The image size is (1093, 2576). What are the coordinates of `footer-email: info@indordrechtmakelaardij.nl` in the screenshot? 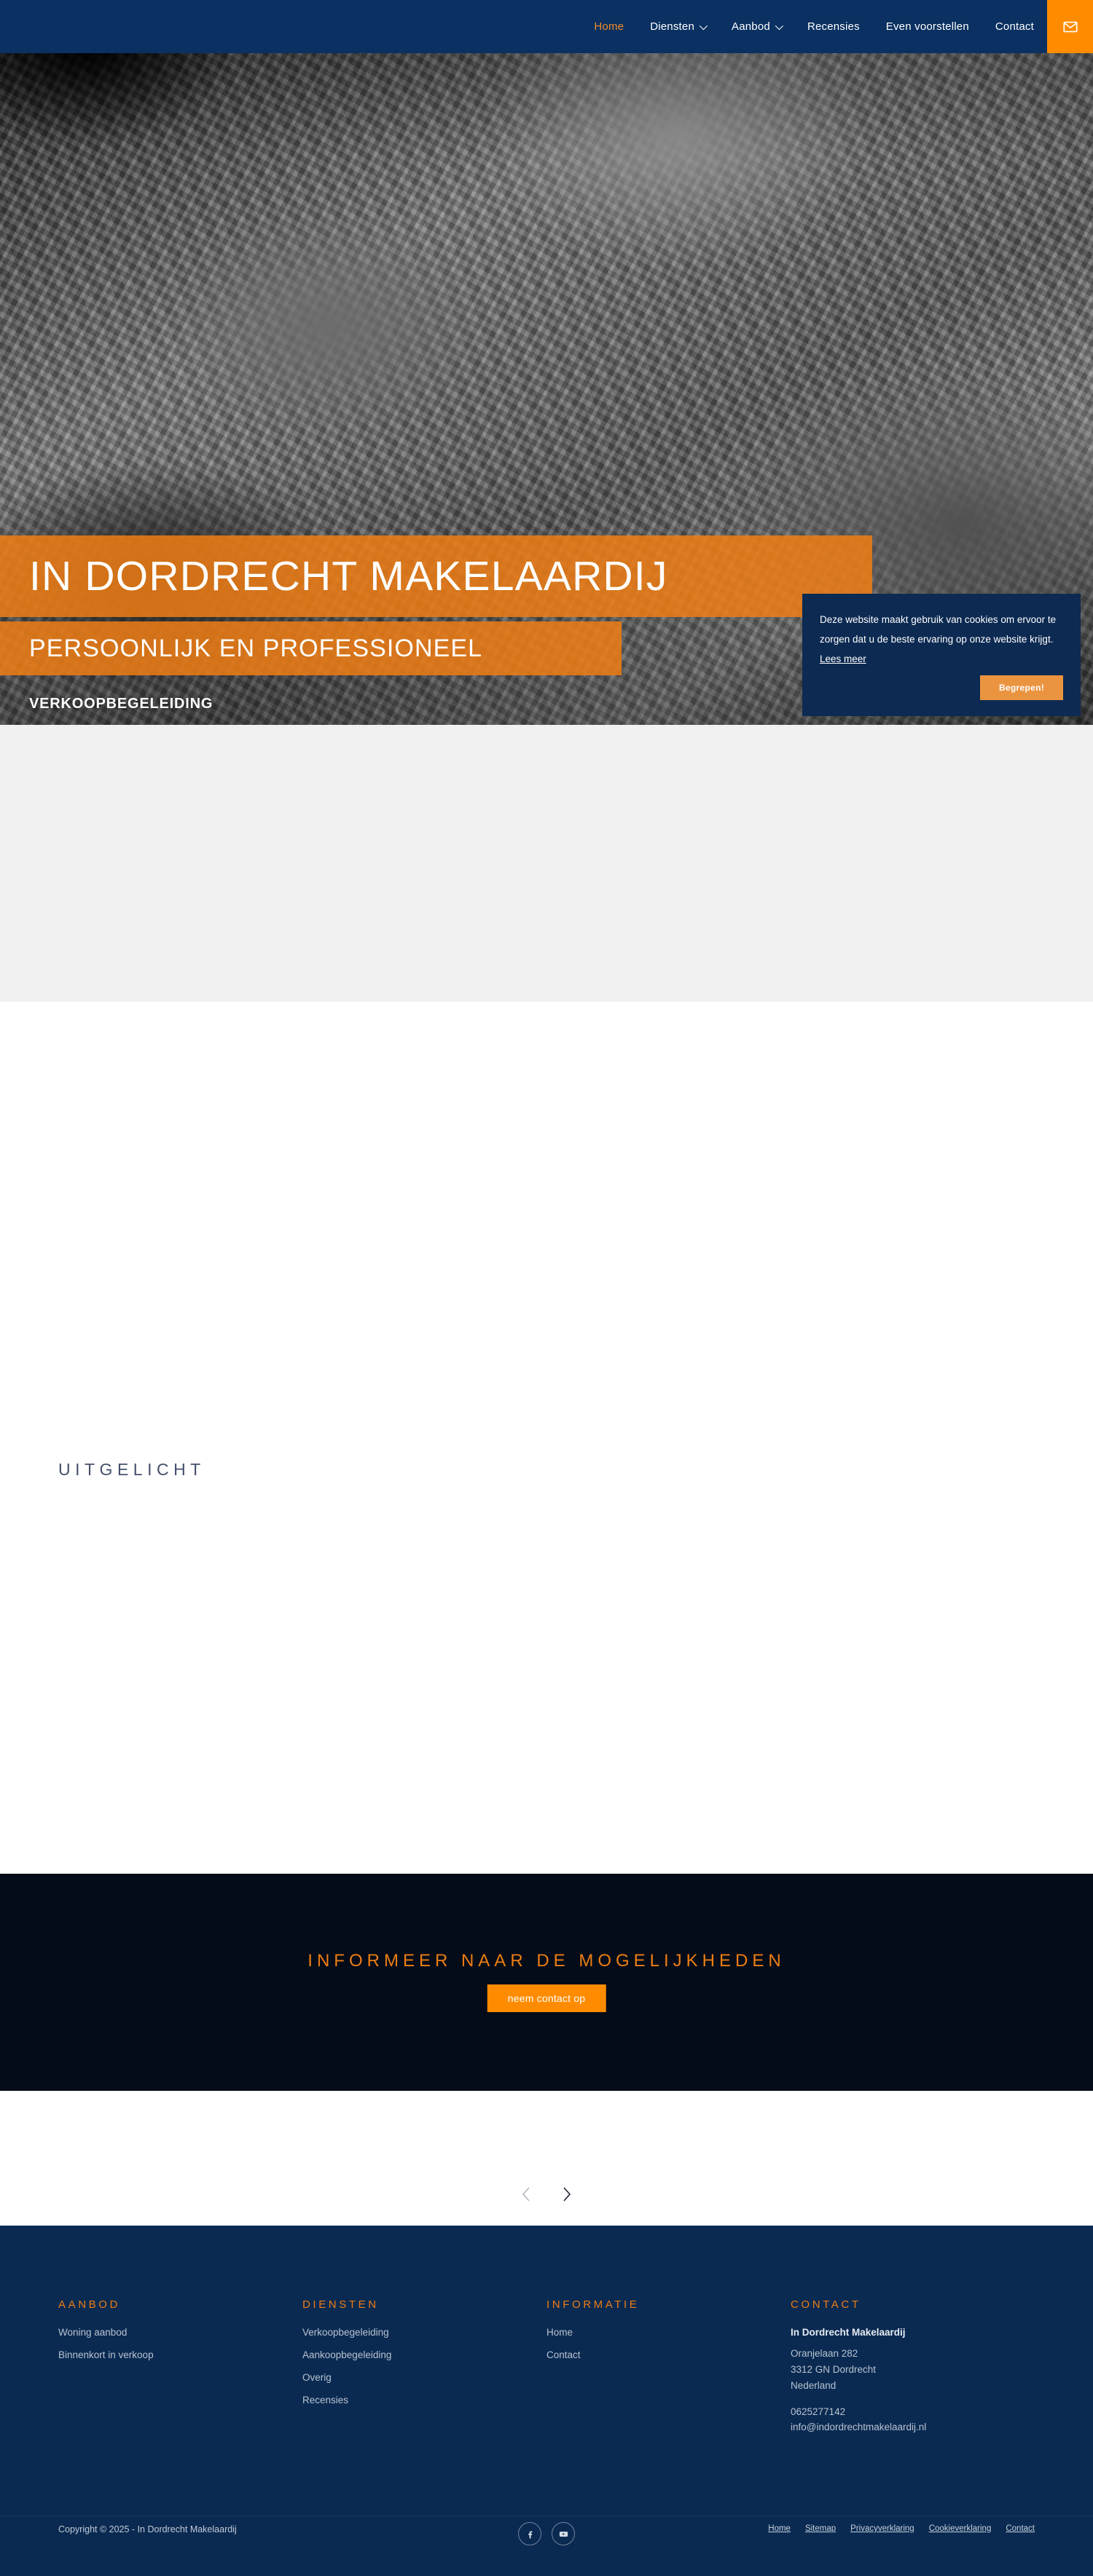 It's located at (913, 2427).